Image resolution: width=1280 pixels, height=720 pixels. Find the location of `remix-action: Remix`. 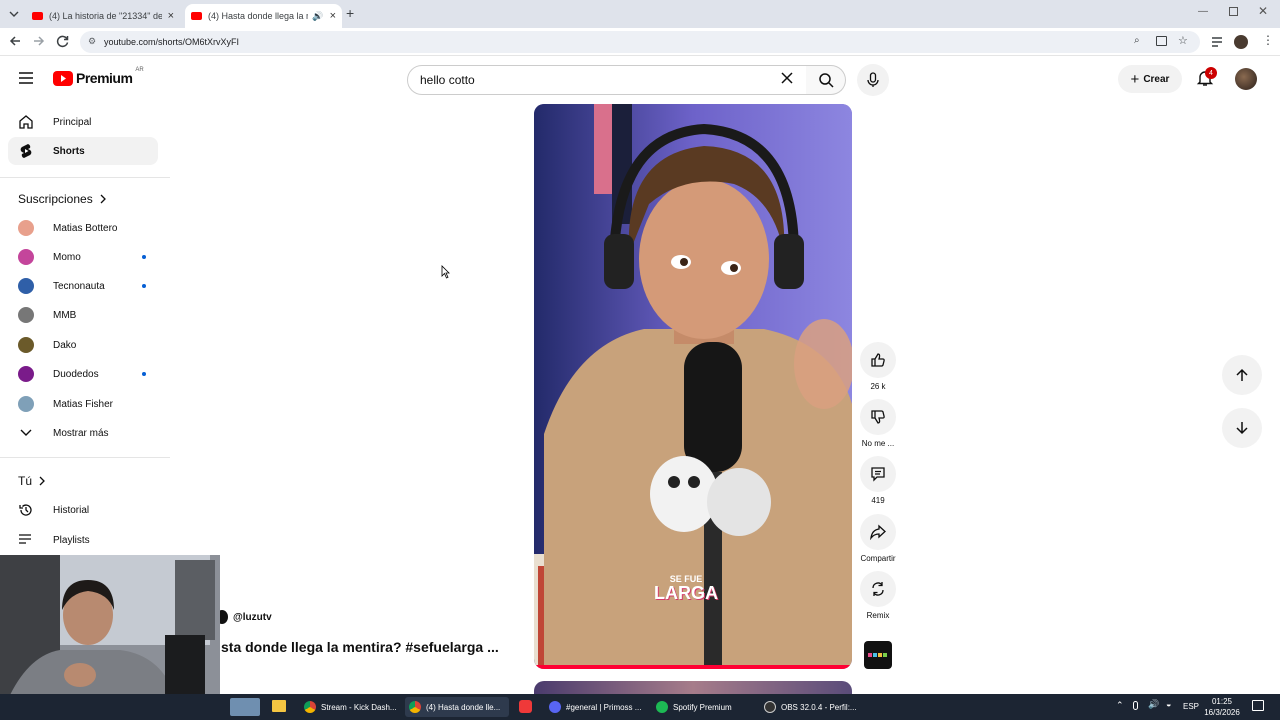

remix-action: Remix is located at coordinates (878, 595).